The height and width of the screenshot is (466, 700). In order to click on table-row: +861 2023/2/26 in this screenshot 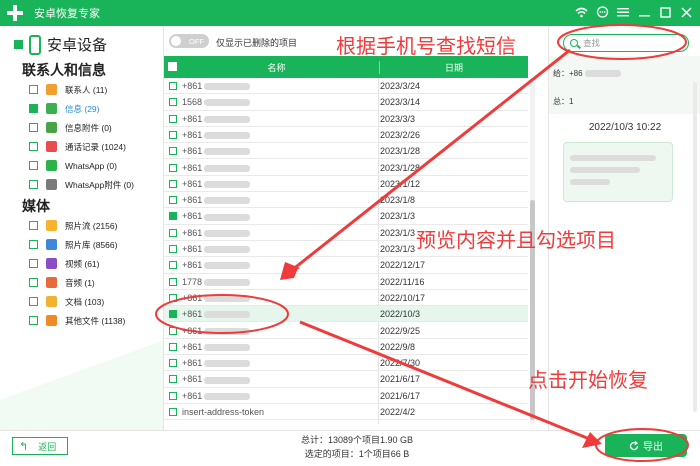, I will do `click(346, 135)`.